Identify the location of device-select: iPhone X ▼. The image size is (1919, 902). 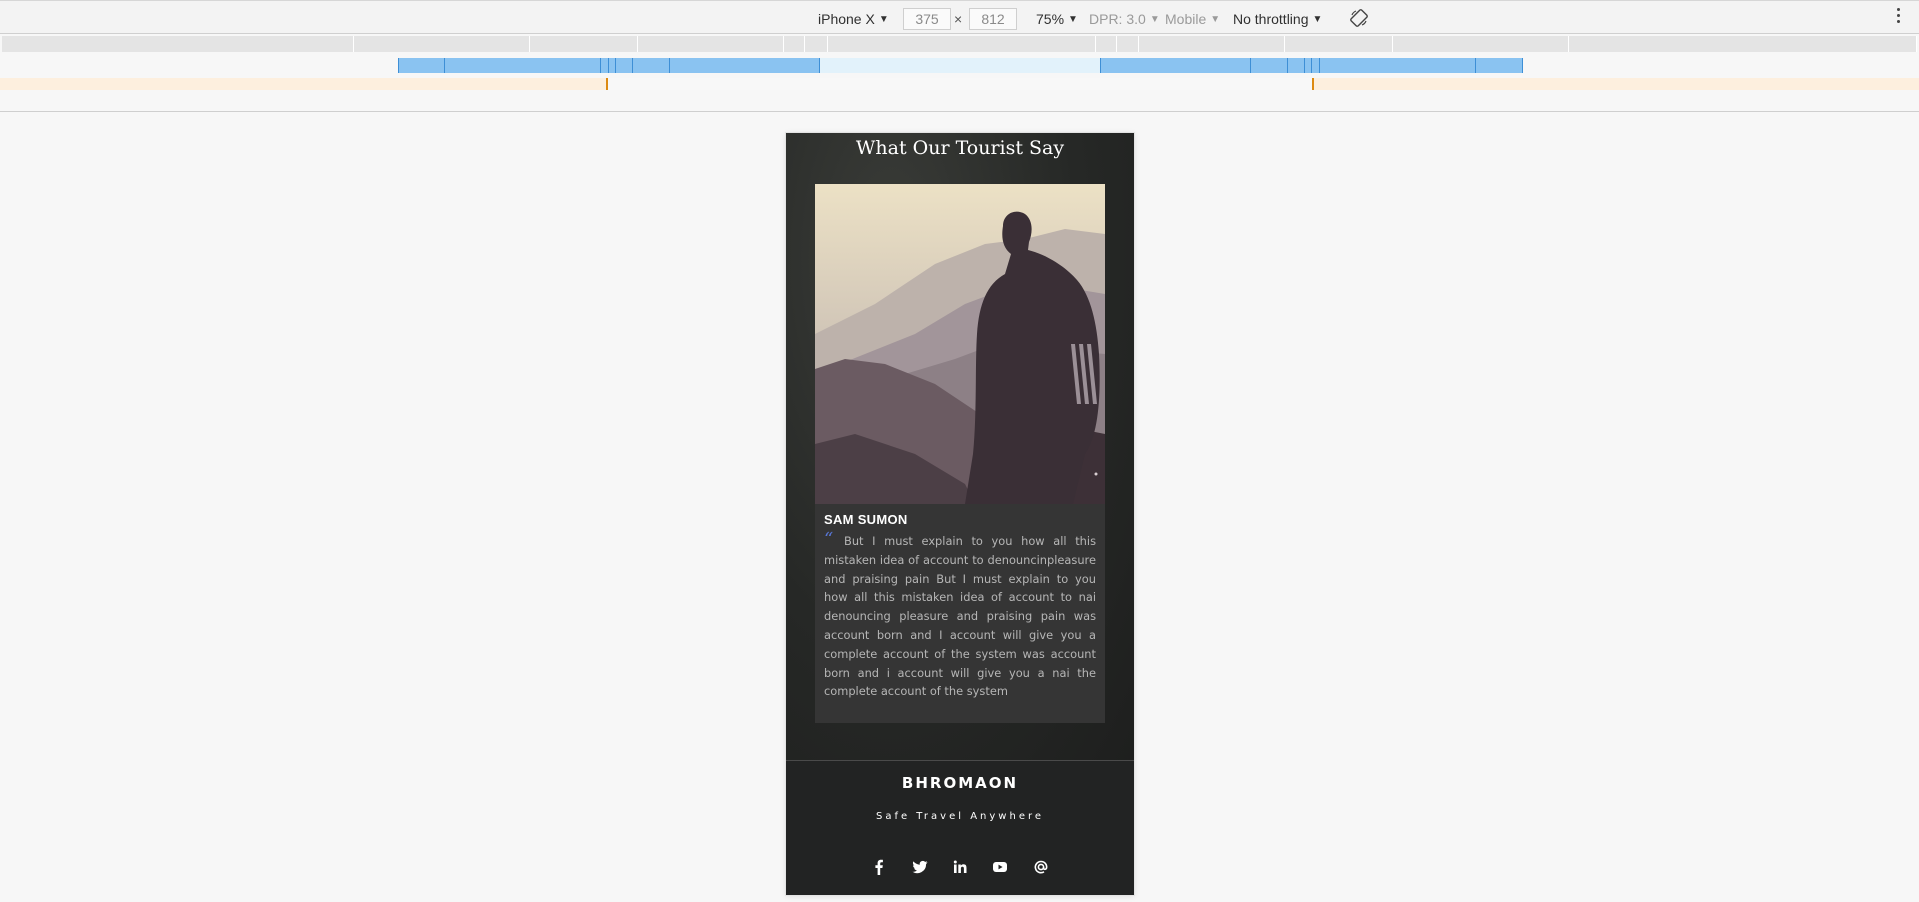
(853, 19).